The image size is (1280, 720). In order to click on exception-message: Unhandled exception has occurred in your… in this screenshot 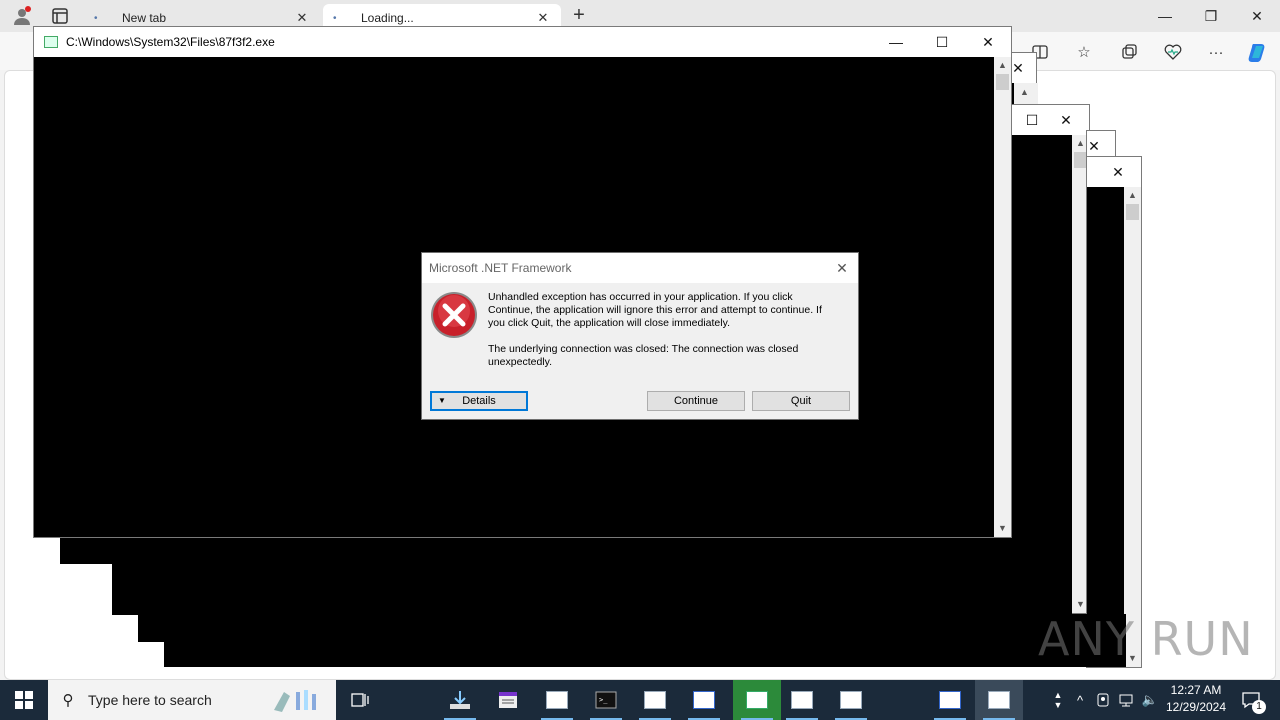, I will do `click(655, 310)`.